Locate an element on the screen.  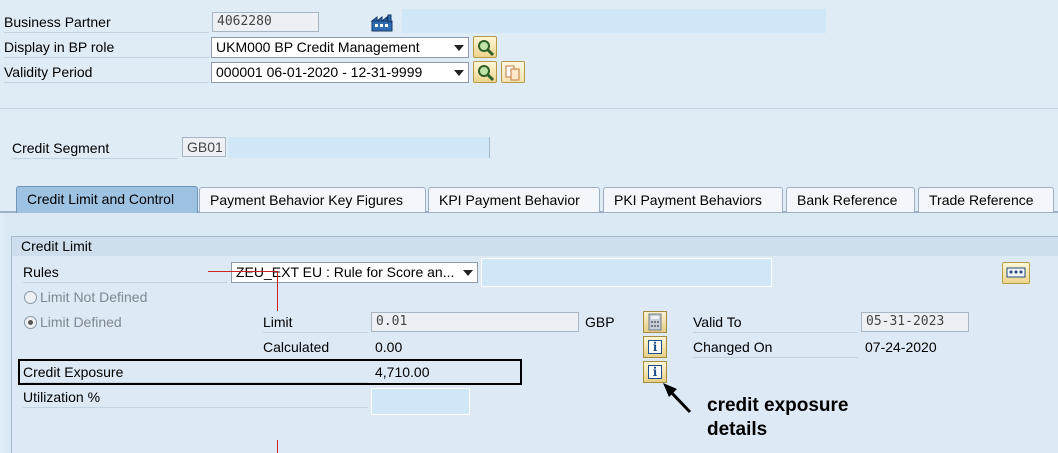
changed-on-label: Changed On is located at coordinates (775, 347).